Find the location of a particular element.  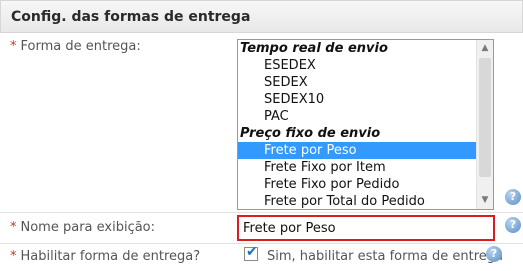

option-frete-por-peso: Frete por Peso is located at coordinates (357, 150).